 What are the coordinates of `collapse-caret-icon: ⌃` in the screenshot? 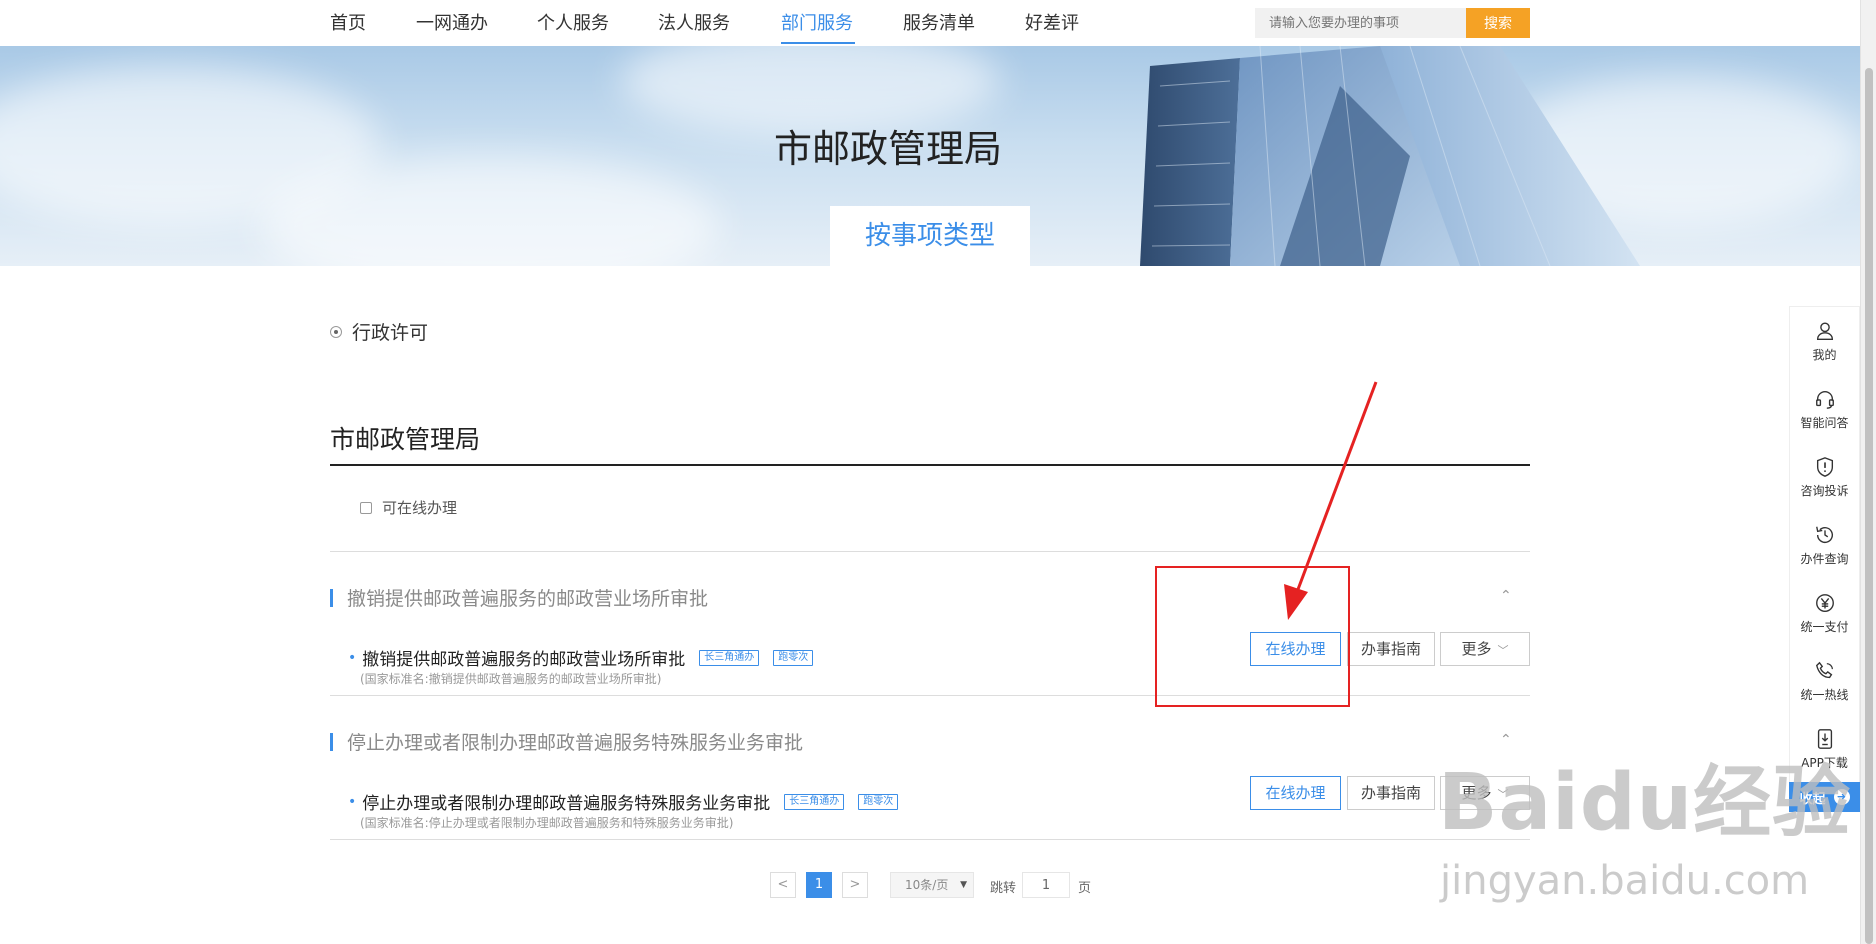 It's located at (1506, 596).